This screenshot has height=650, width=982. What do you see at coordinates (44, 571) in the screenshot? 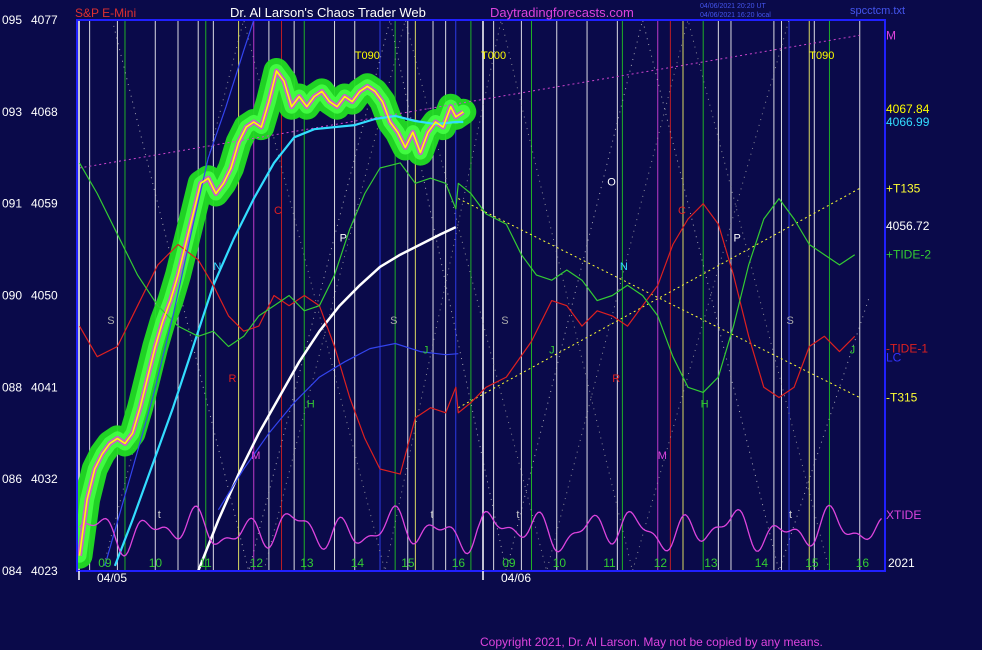
I see `y-tick-price: 4023` at bounding box center [44, 571].